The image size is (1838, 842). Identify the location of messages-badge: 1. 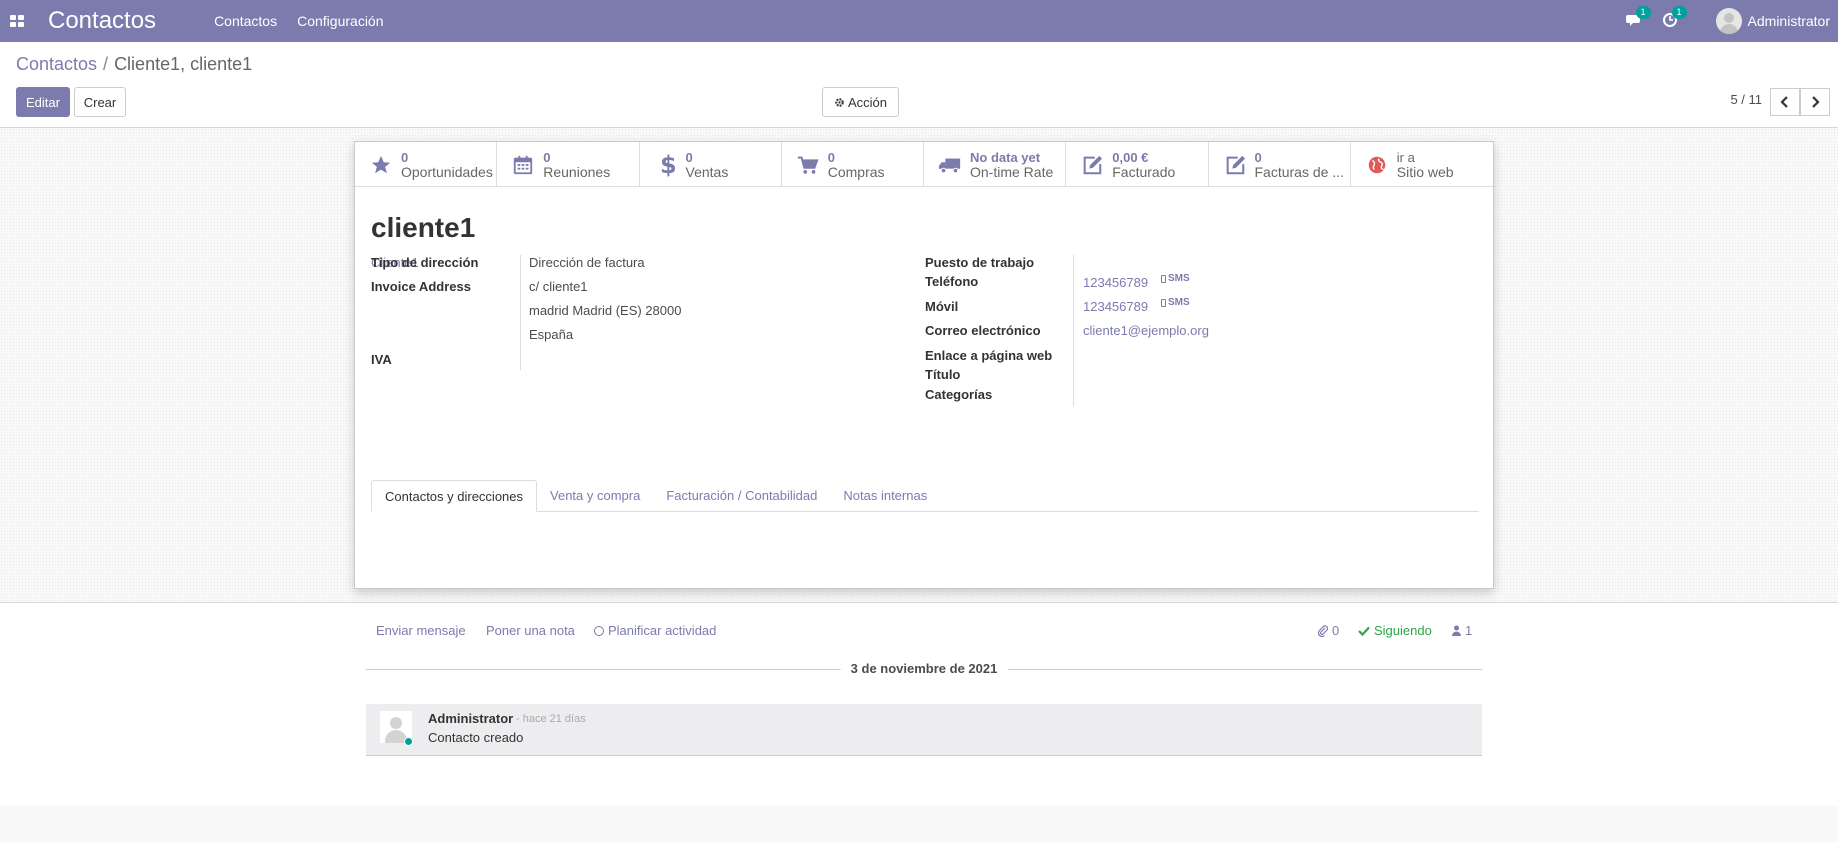
(1643, 12).